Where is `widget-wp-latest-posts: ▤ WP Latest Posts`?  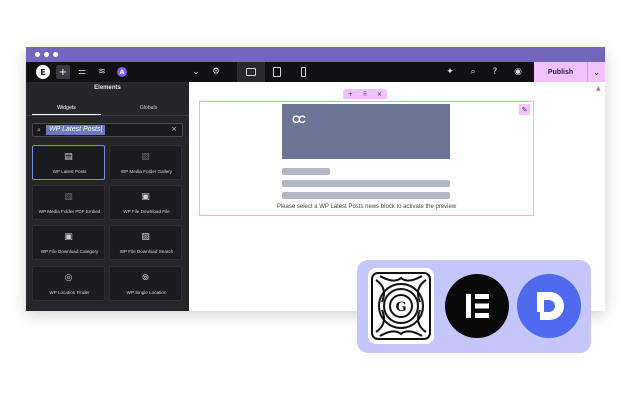 widget-wp-latest-posts: ▤ WP Latest Posts is located at coordinates (68, 162).